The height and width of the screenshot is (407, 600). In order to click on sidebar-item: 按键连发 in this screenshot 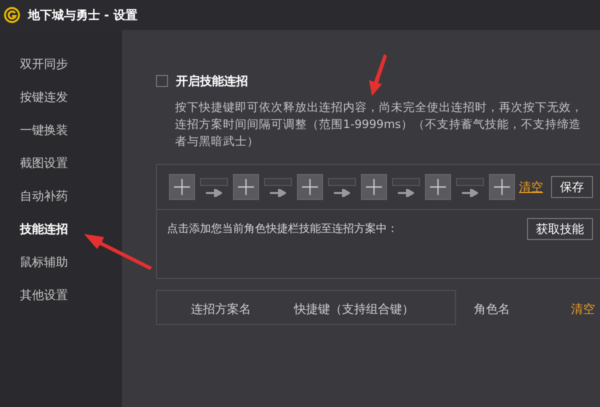, I will do `click(71, 97)`.